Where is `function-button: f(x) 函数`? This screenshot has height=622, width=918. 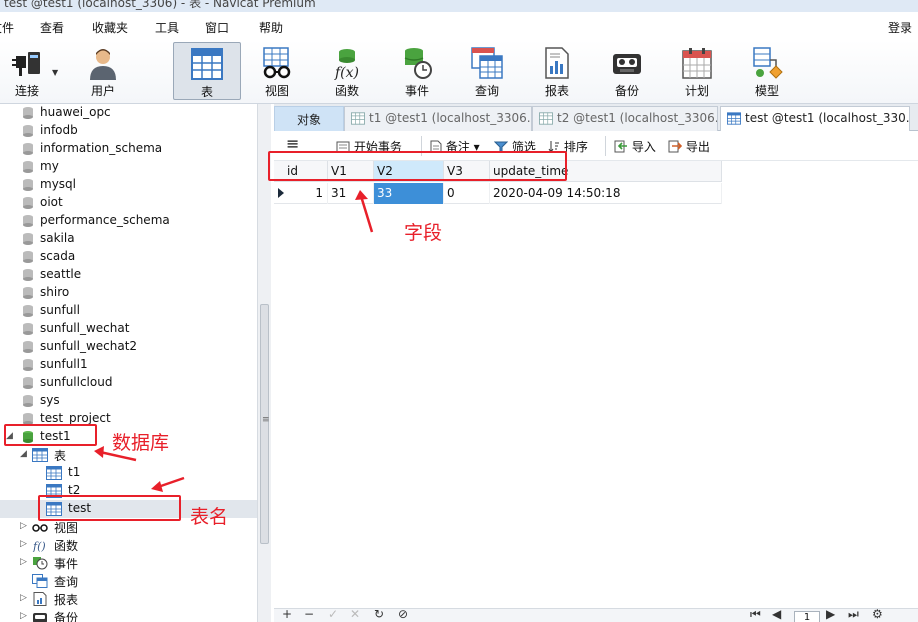 function-button: f(x) 函数 is located at coordinates (347, 71).